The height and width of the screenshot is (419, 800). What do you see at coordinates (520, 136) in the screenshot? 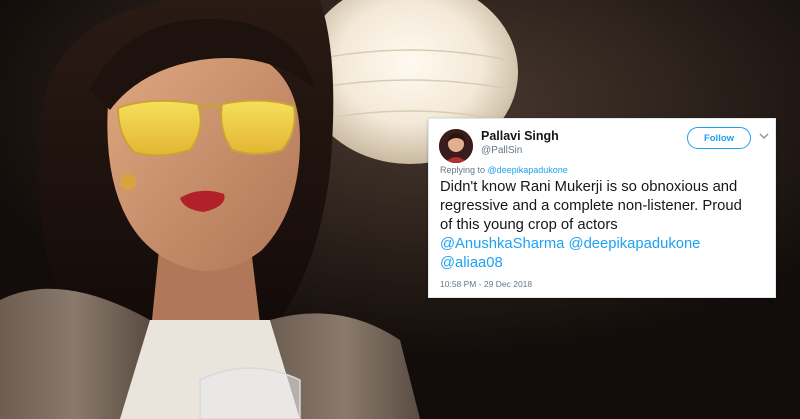
I see `user-name: Pallavi Singh` at bounding box center [520, 136].